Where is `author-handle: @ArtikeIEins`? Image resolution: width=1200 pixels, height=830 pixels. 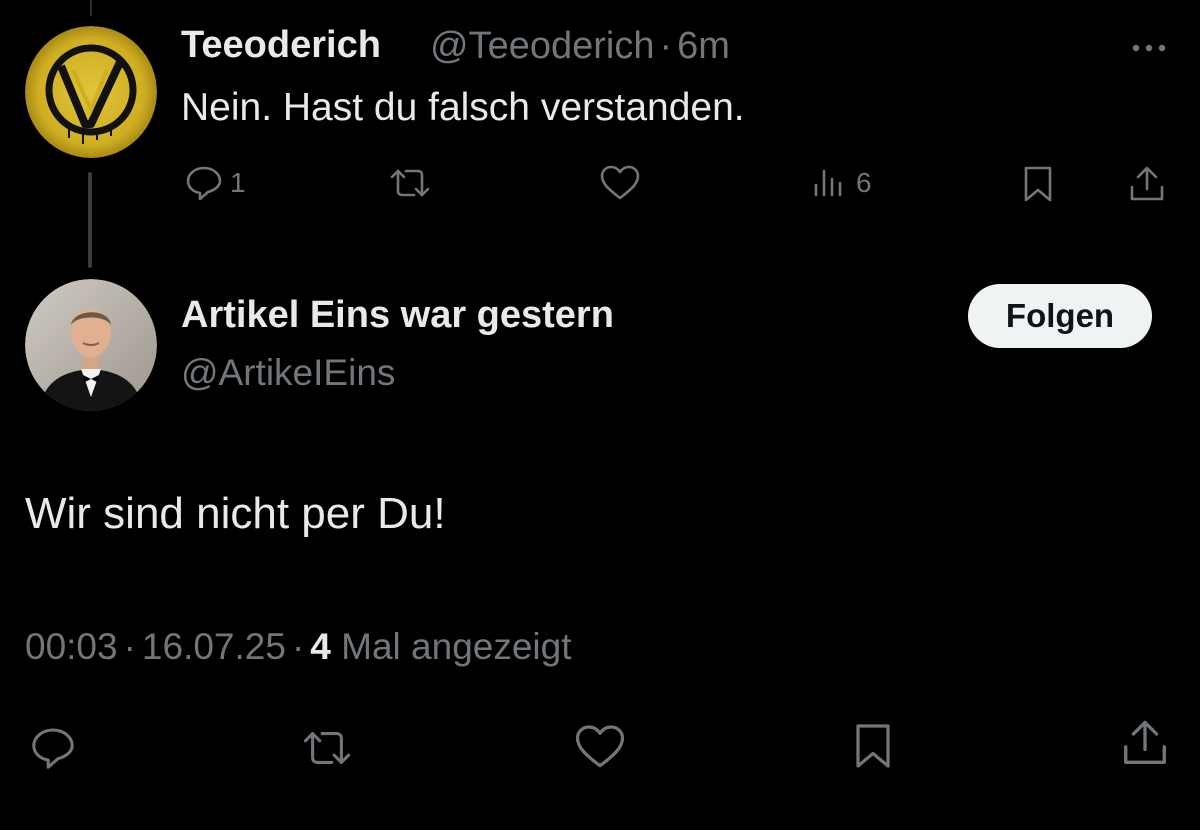 author-handle: @ArtikeIEins is located at coordinates (288, 373).